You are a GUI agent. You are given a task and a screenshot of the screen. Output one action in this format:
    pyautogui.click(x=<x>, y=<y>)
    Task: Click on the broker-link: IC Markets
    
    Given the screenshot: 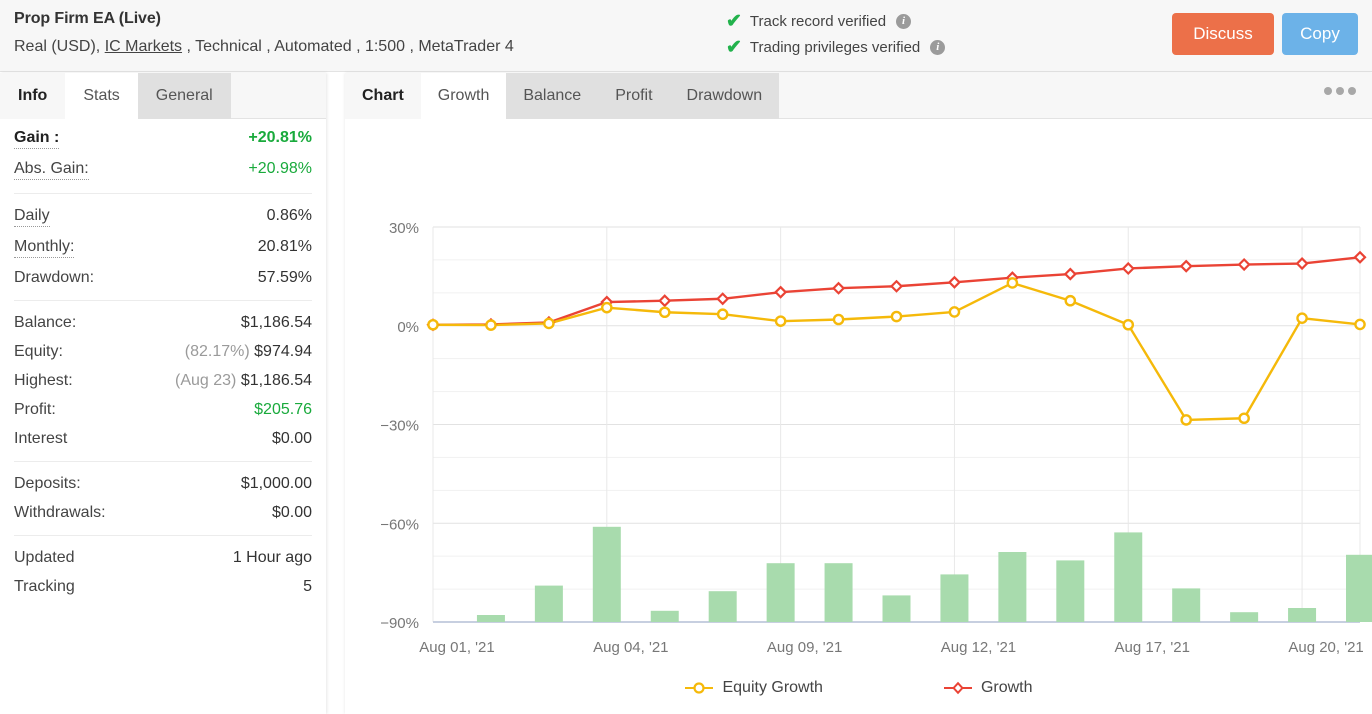 What is the action you would take?
    pyautogui.click(x=143, y=46)
    